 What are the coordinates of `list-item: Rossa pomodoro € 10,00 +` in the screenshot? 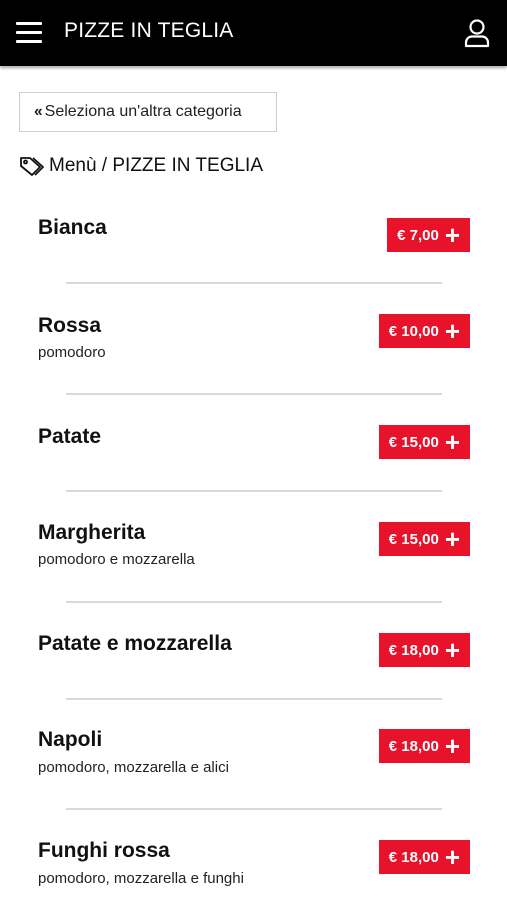 It's located at (253, 351).